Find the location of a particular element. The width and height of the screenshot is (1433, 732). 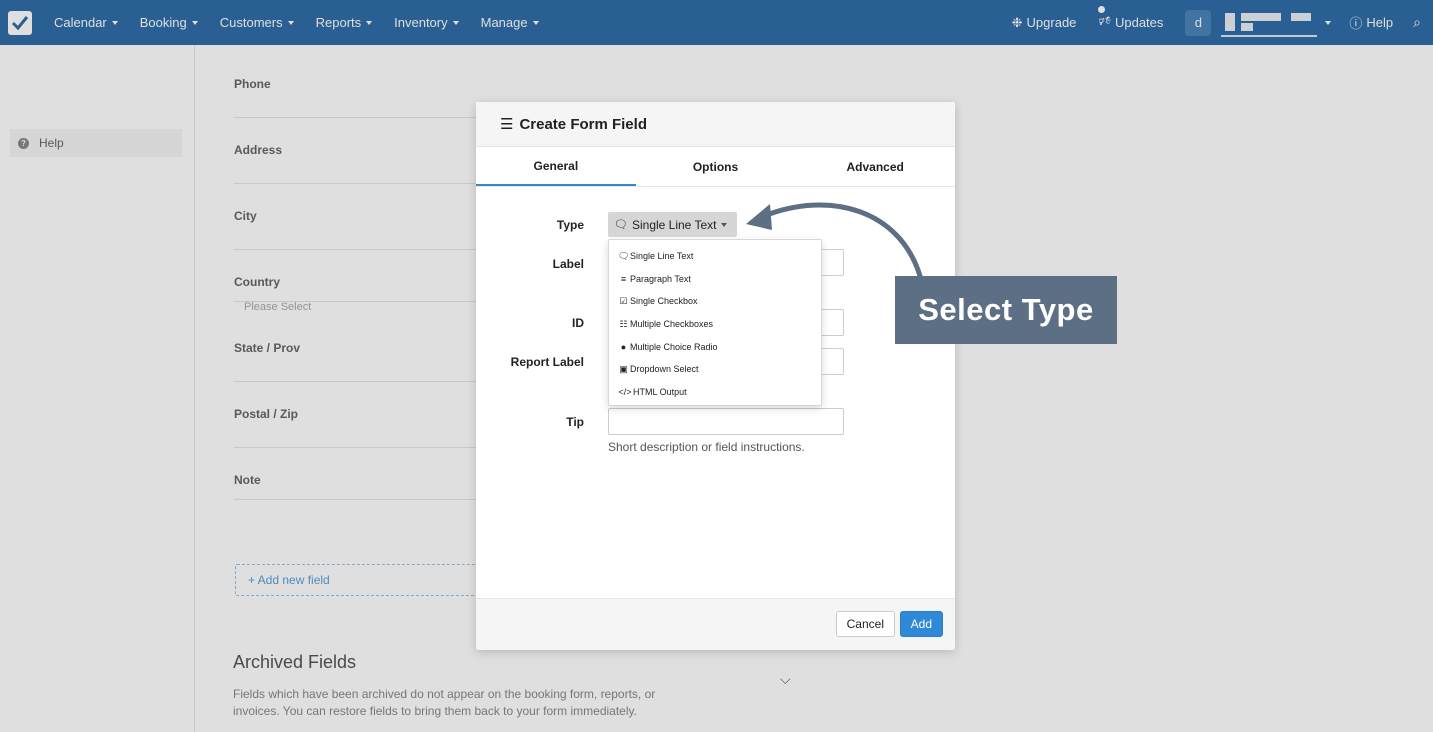

checkbox-icon: ☑ is located at coordinates (623, 300).